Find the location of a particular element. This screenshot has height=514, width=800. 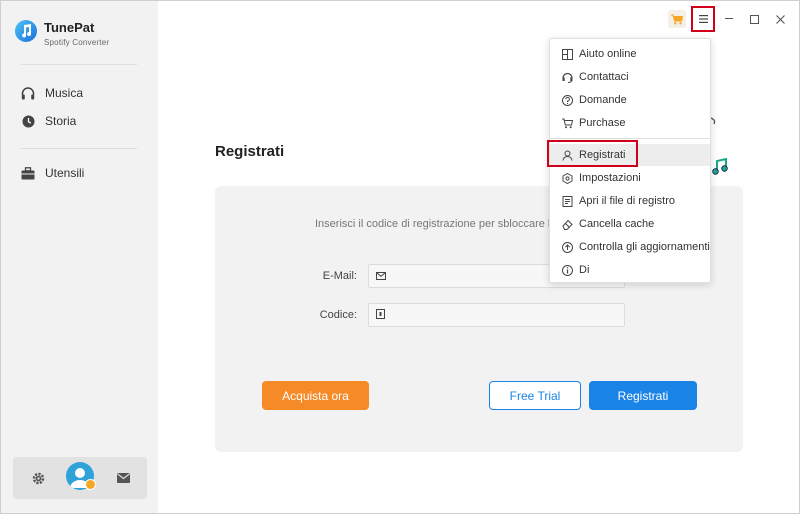

menu-item-label: Purchase is located at coordinates (602, 123).